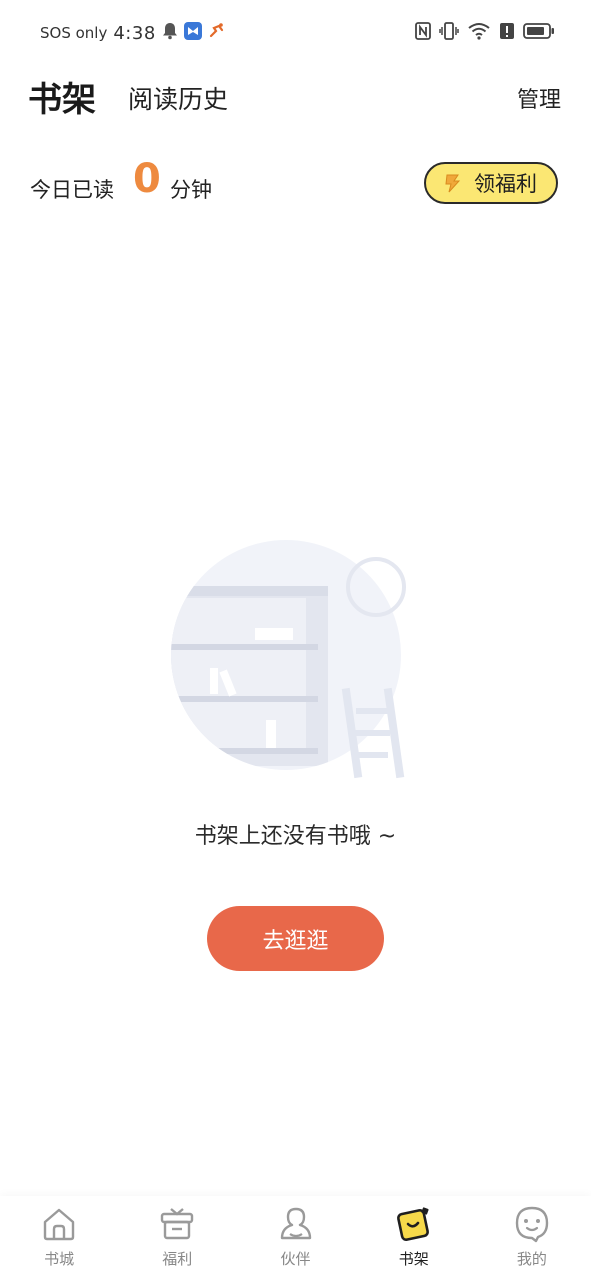 Image resolution: width=591 pixels, height=1280 pixels. Describe the element at coordinates (178, 98) in the screenshot. I see `tab-reading-history: 阅读历史` at that location.